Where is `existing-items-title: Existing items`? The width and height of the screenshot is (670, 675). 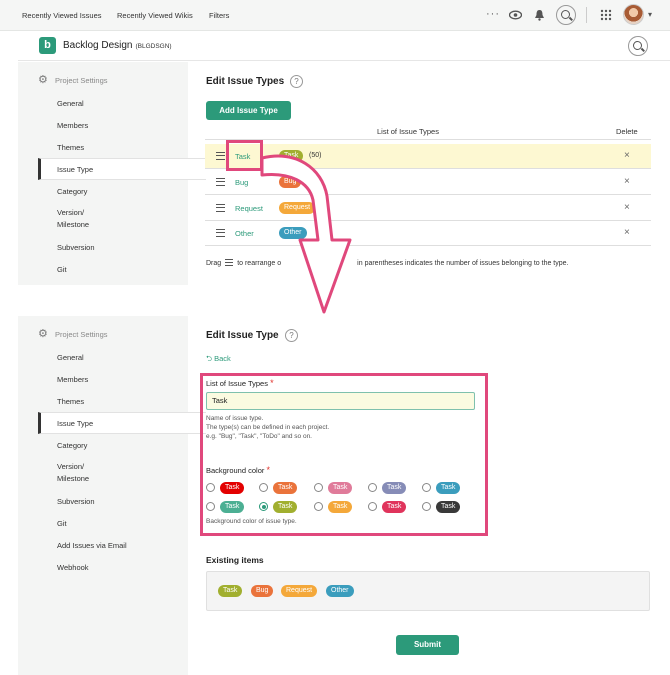 existing-items-title: Existing items is located at coordinates (235, 560).